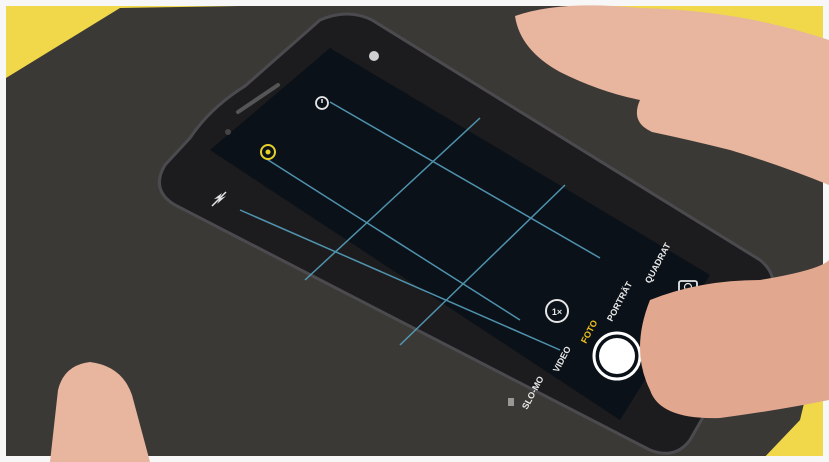 Image resolution: width=829 pixels, height=462 pixels. What do you see at coordinates (617, 356) in the screenshot?
I see `shutter-button` at bounding box center [617, 356].